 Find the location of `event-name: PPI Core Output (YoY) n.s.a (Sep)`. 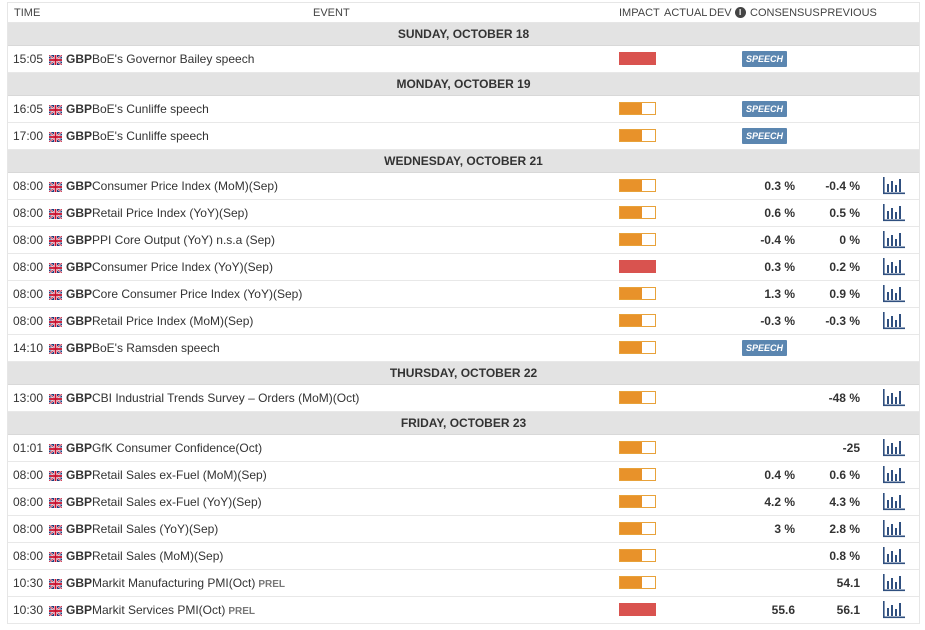

event-name: PPI Core Output (YoY) n.s.a (Sep) is located at coordinates (183, 240).